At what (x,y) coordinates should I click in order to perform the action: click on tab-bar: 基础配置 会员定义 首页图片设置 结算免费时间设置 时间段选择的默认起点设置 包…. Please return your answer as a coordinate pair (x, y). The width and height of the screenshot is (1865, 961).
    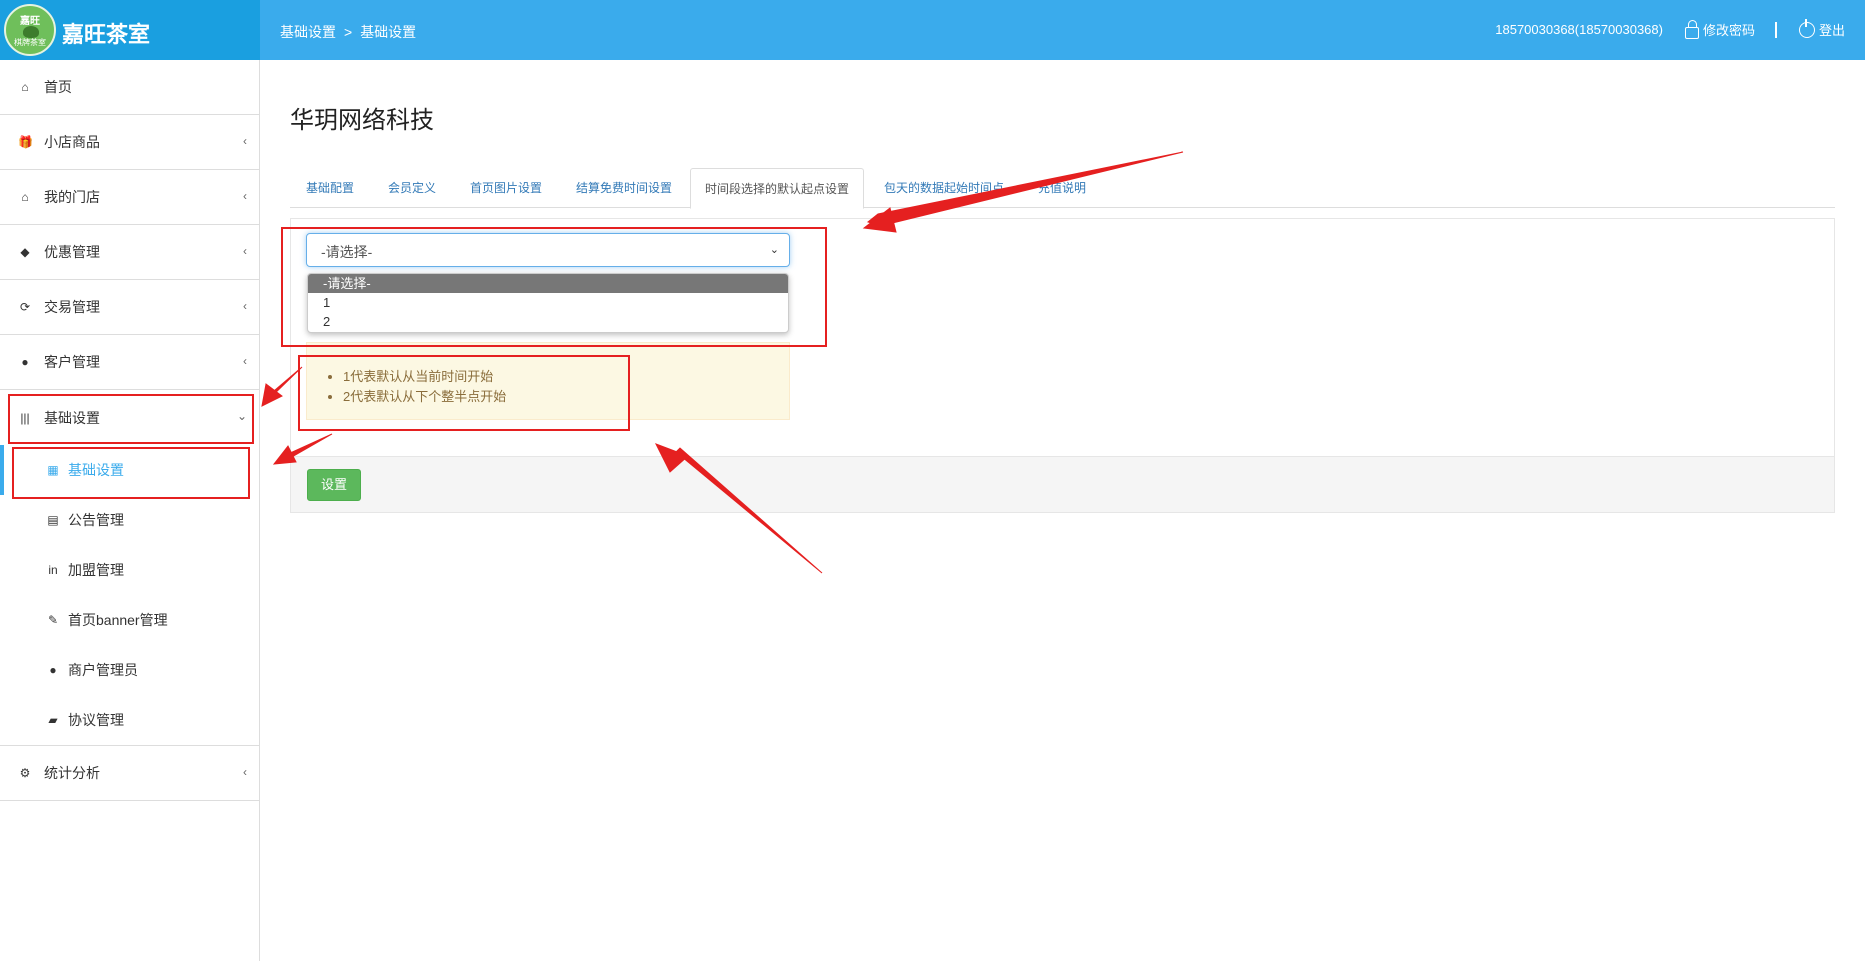
    Looking at the image, I should click on (1062, 188).